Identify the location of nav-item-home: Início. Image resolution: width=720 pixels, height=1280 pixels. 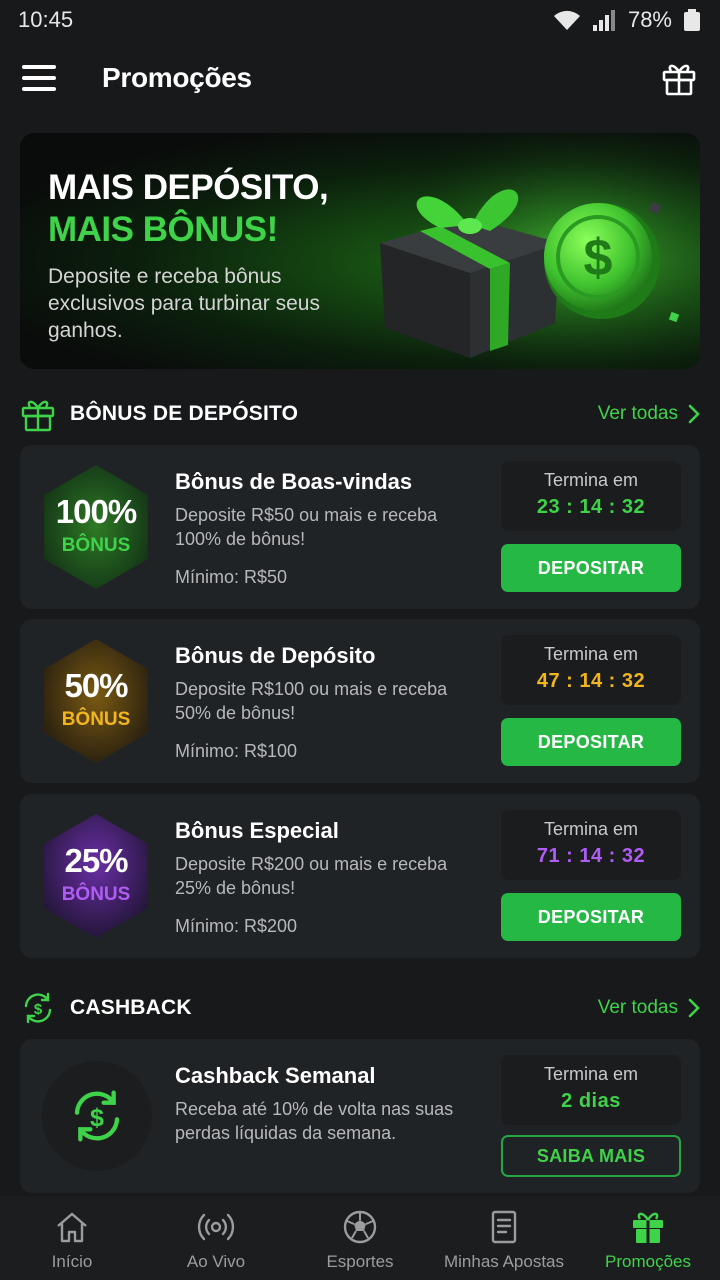
(72, 1238).